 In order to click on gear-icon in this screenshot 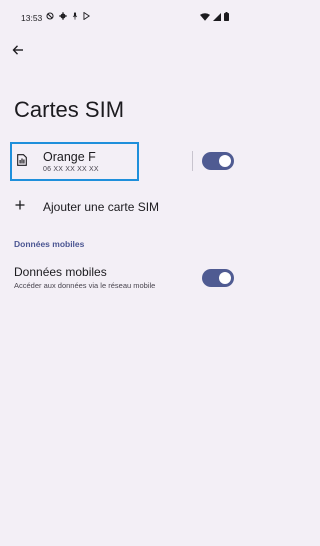, I will do `click(63, 16)`.